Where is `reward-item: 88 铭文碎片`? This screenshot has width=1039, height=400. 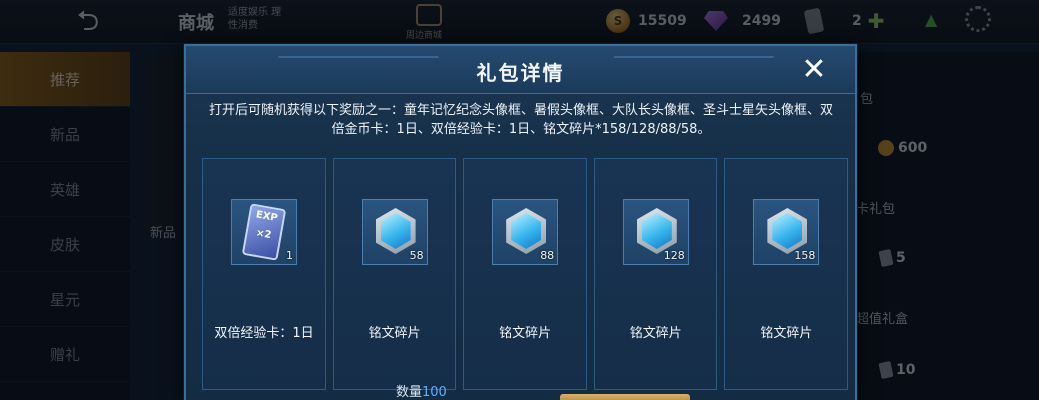 reward-item: 88 铭文碎片 is located at coordinates (525, 274).